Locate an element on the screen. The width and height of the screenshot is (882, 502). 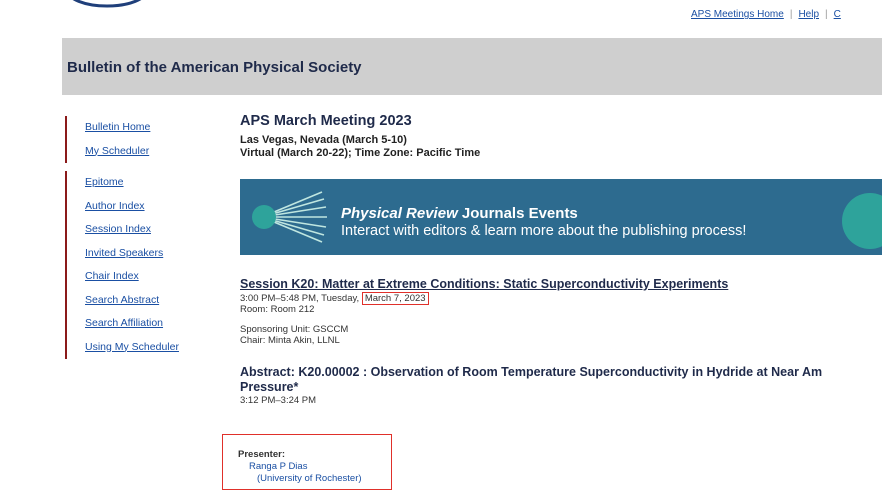
sidebar-item-epitome: Epitome is located at coordinates (150, 183).